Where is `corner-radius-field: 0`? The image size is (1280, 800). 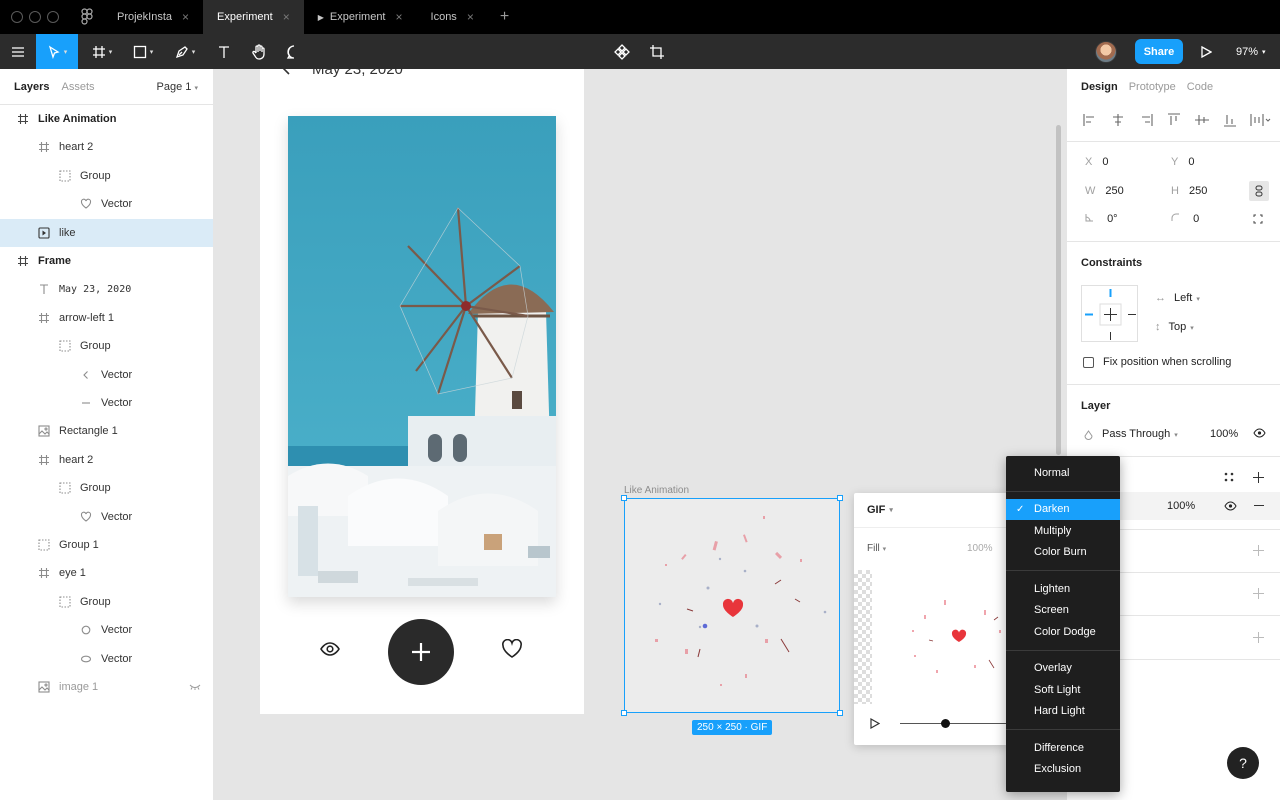 corner-radius-field: 0 is located at coordinates (1185, 219).